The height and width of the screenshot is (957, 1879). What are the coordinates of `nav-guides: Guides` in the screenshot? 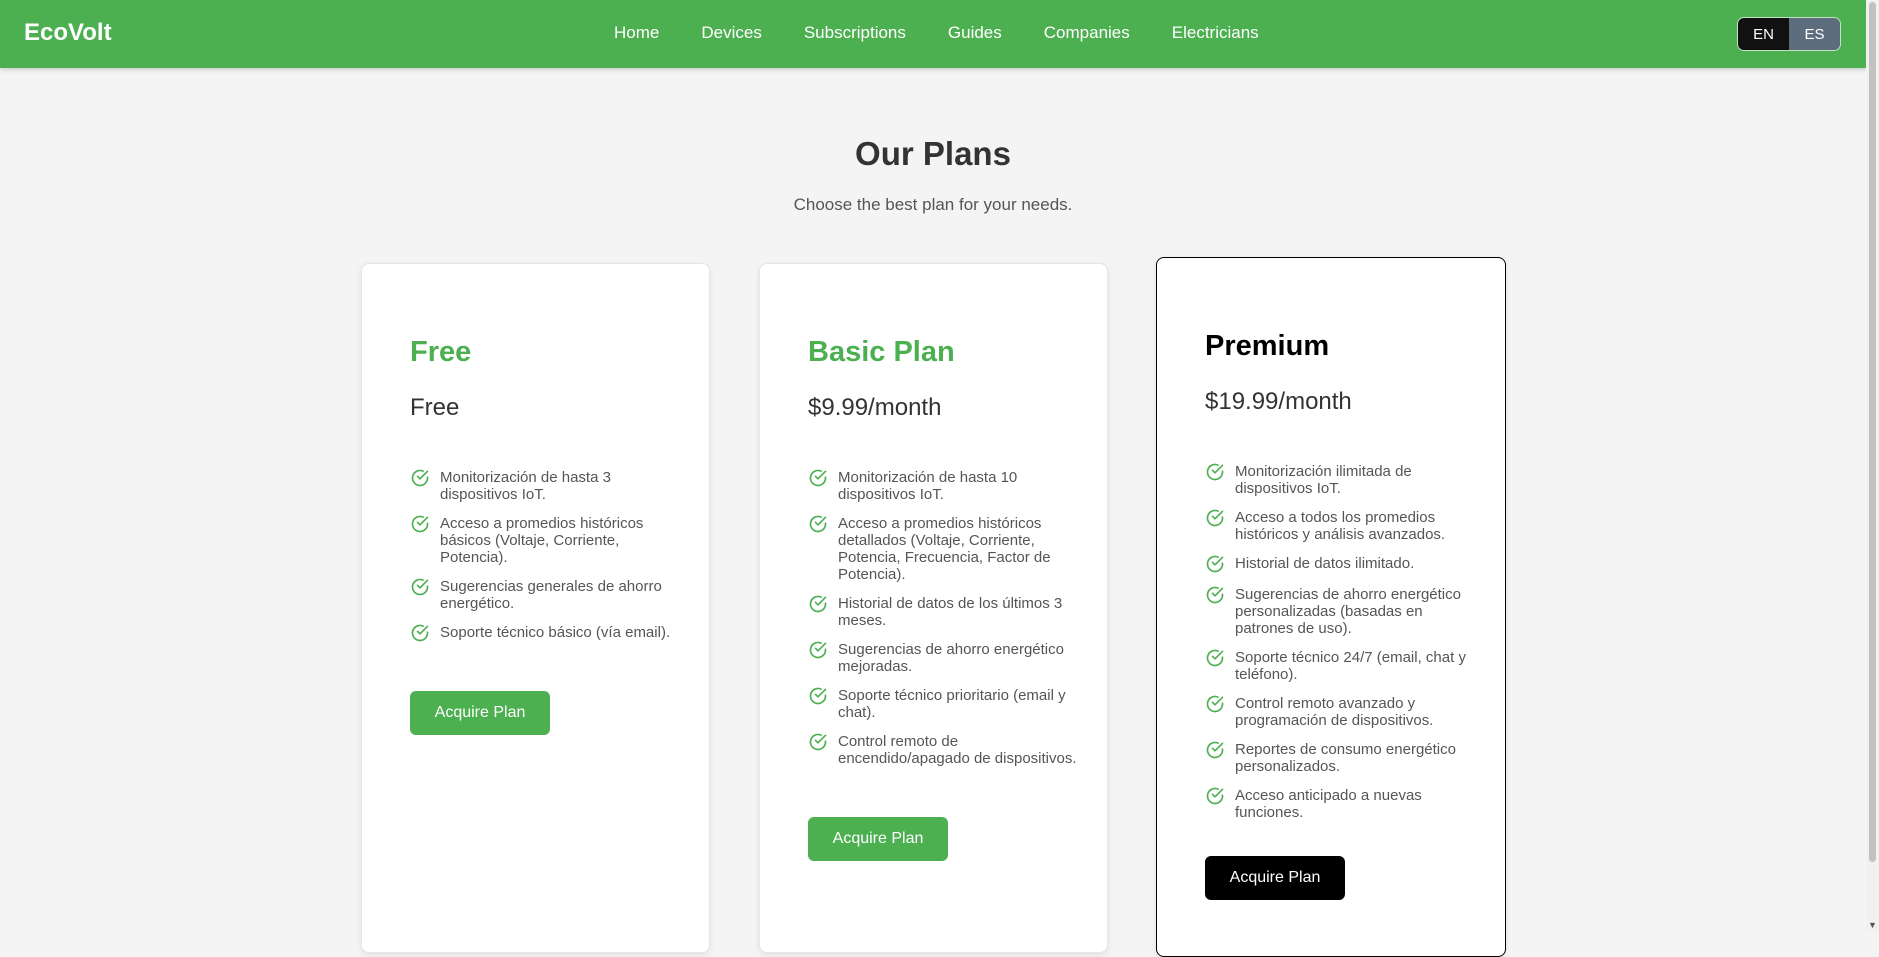 It's located at (975, 33).